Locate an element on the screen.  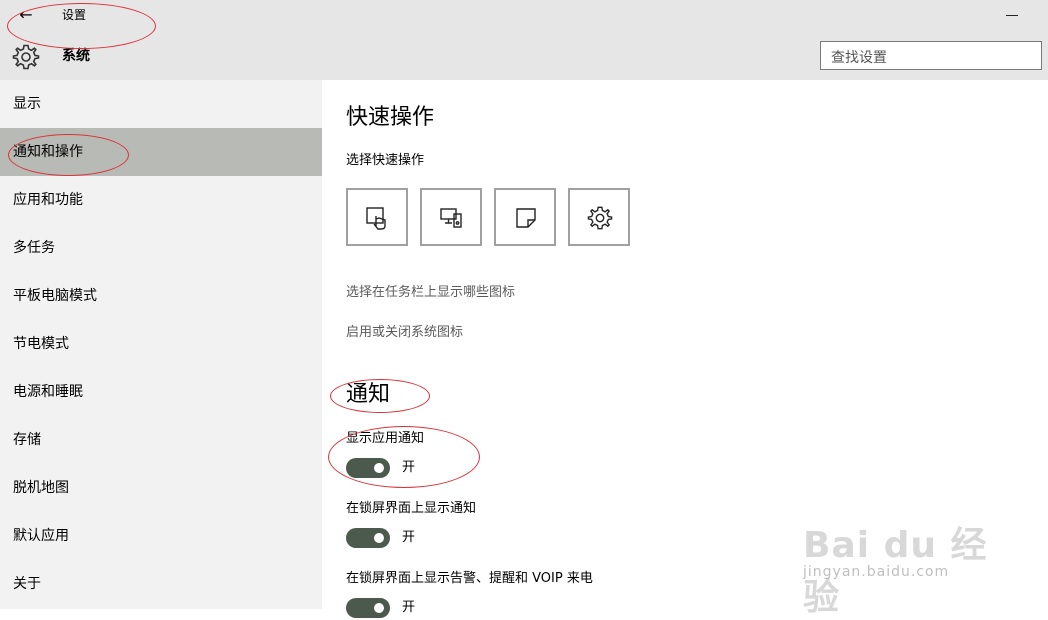
quick-action-tile-tablet-mode is located at coordinates (377, 217).